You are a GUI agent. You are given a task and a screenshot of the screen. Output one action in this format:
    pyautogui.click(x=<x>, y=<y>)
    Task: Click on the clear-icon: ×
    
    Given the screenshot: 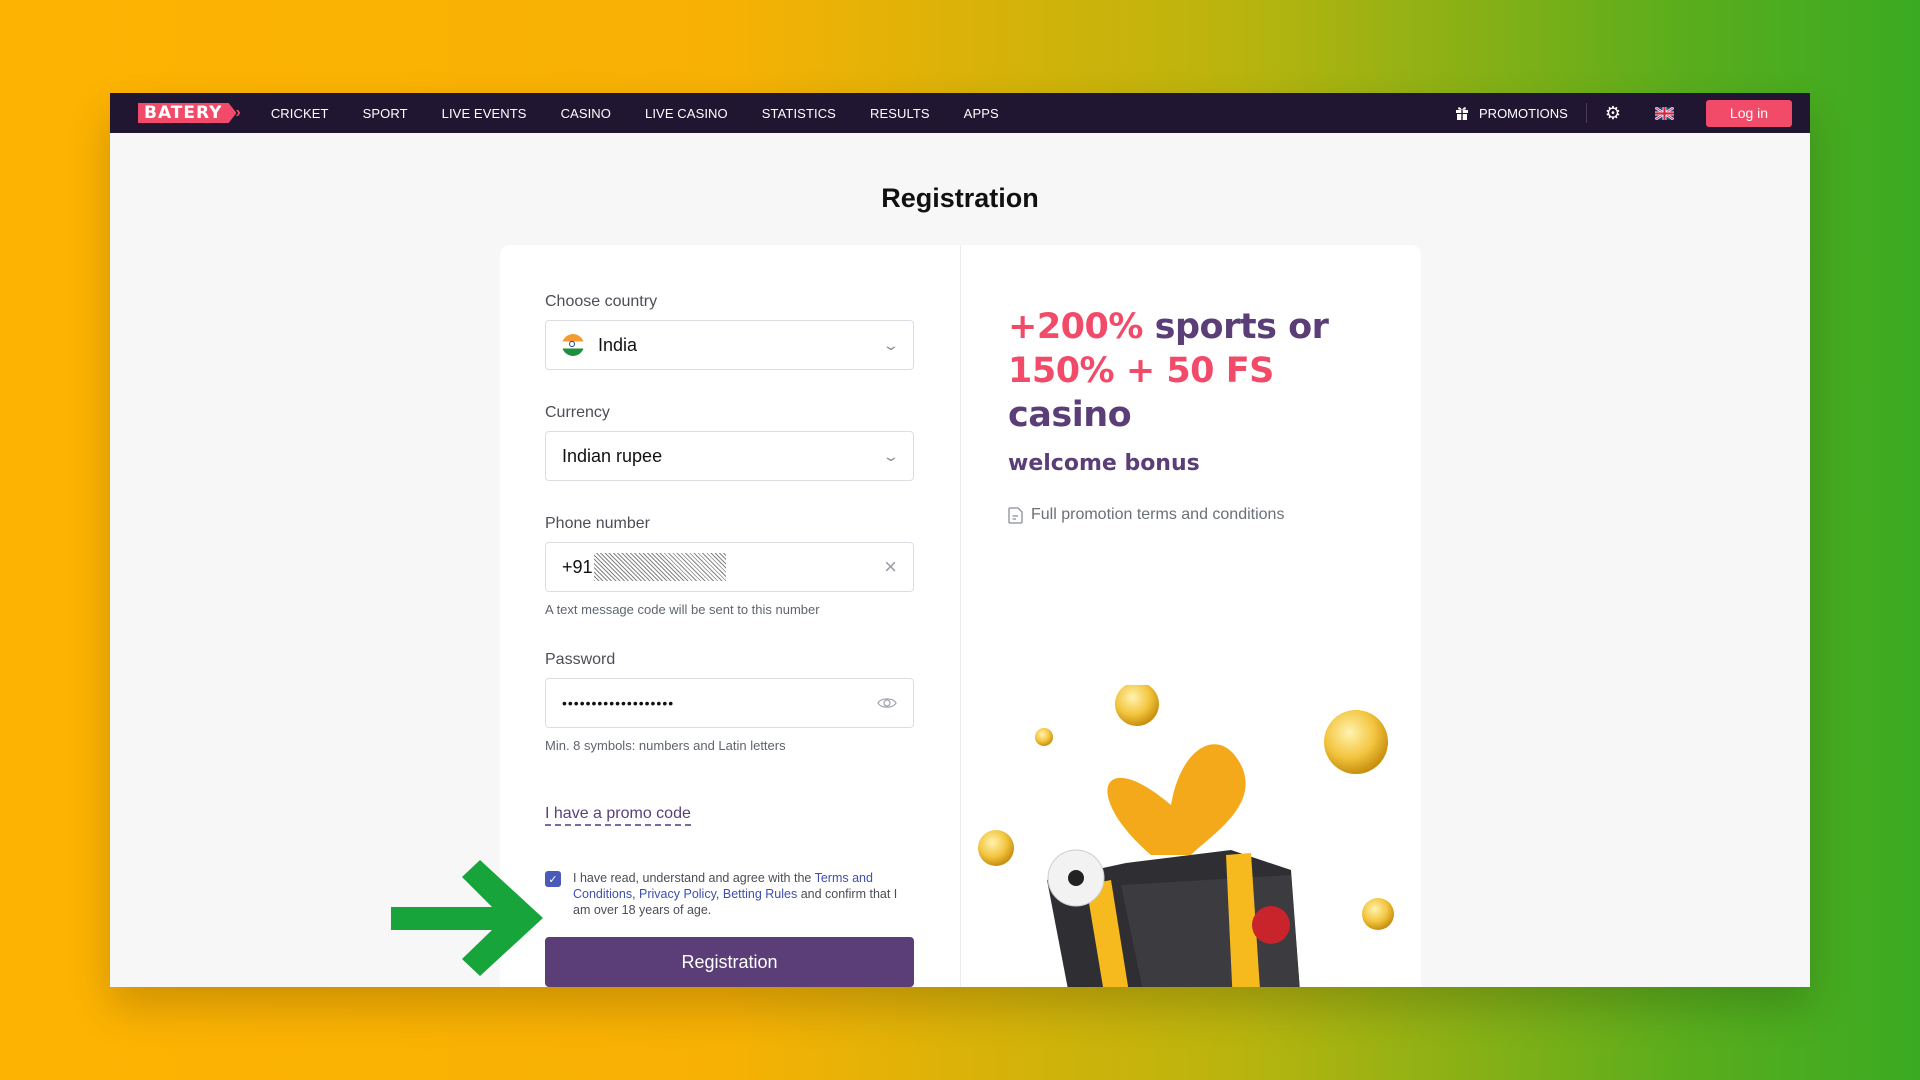 What is the action you would take?
    pyautogui.click(x=890, y=567)
    